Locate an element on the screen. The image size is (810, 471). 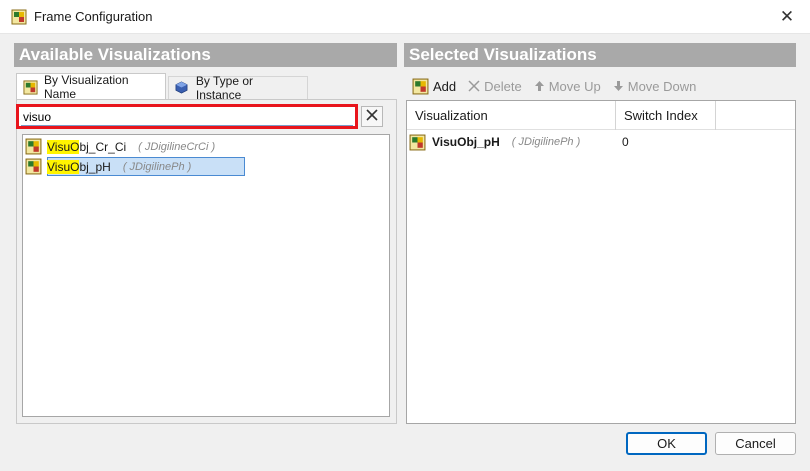
delete-label: Delete is located at coordinates (503, 86).